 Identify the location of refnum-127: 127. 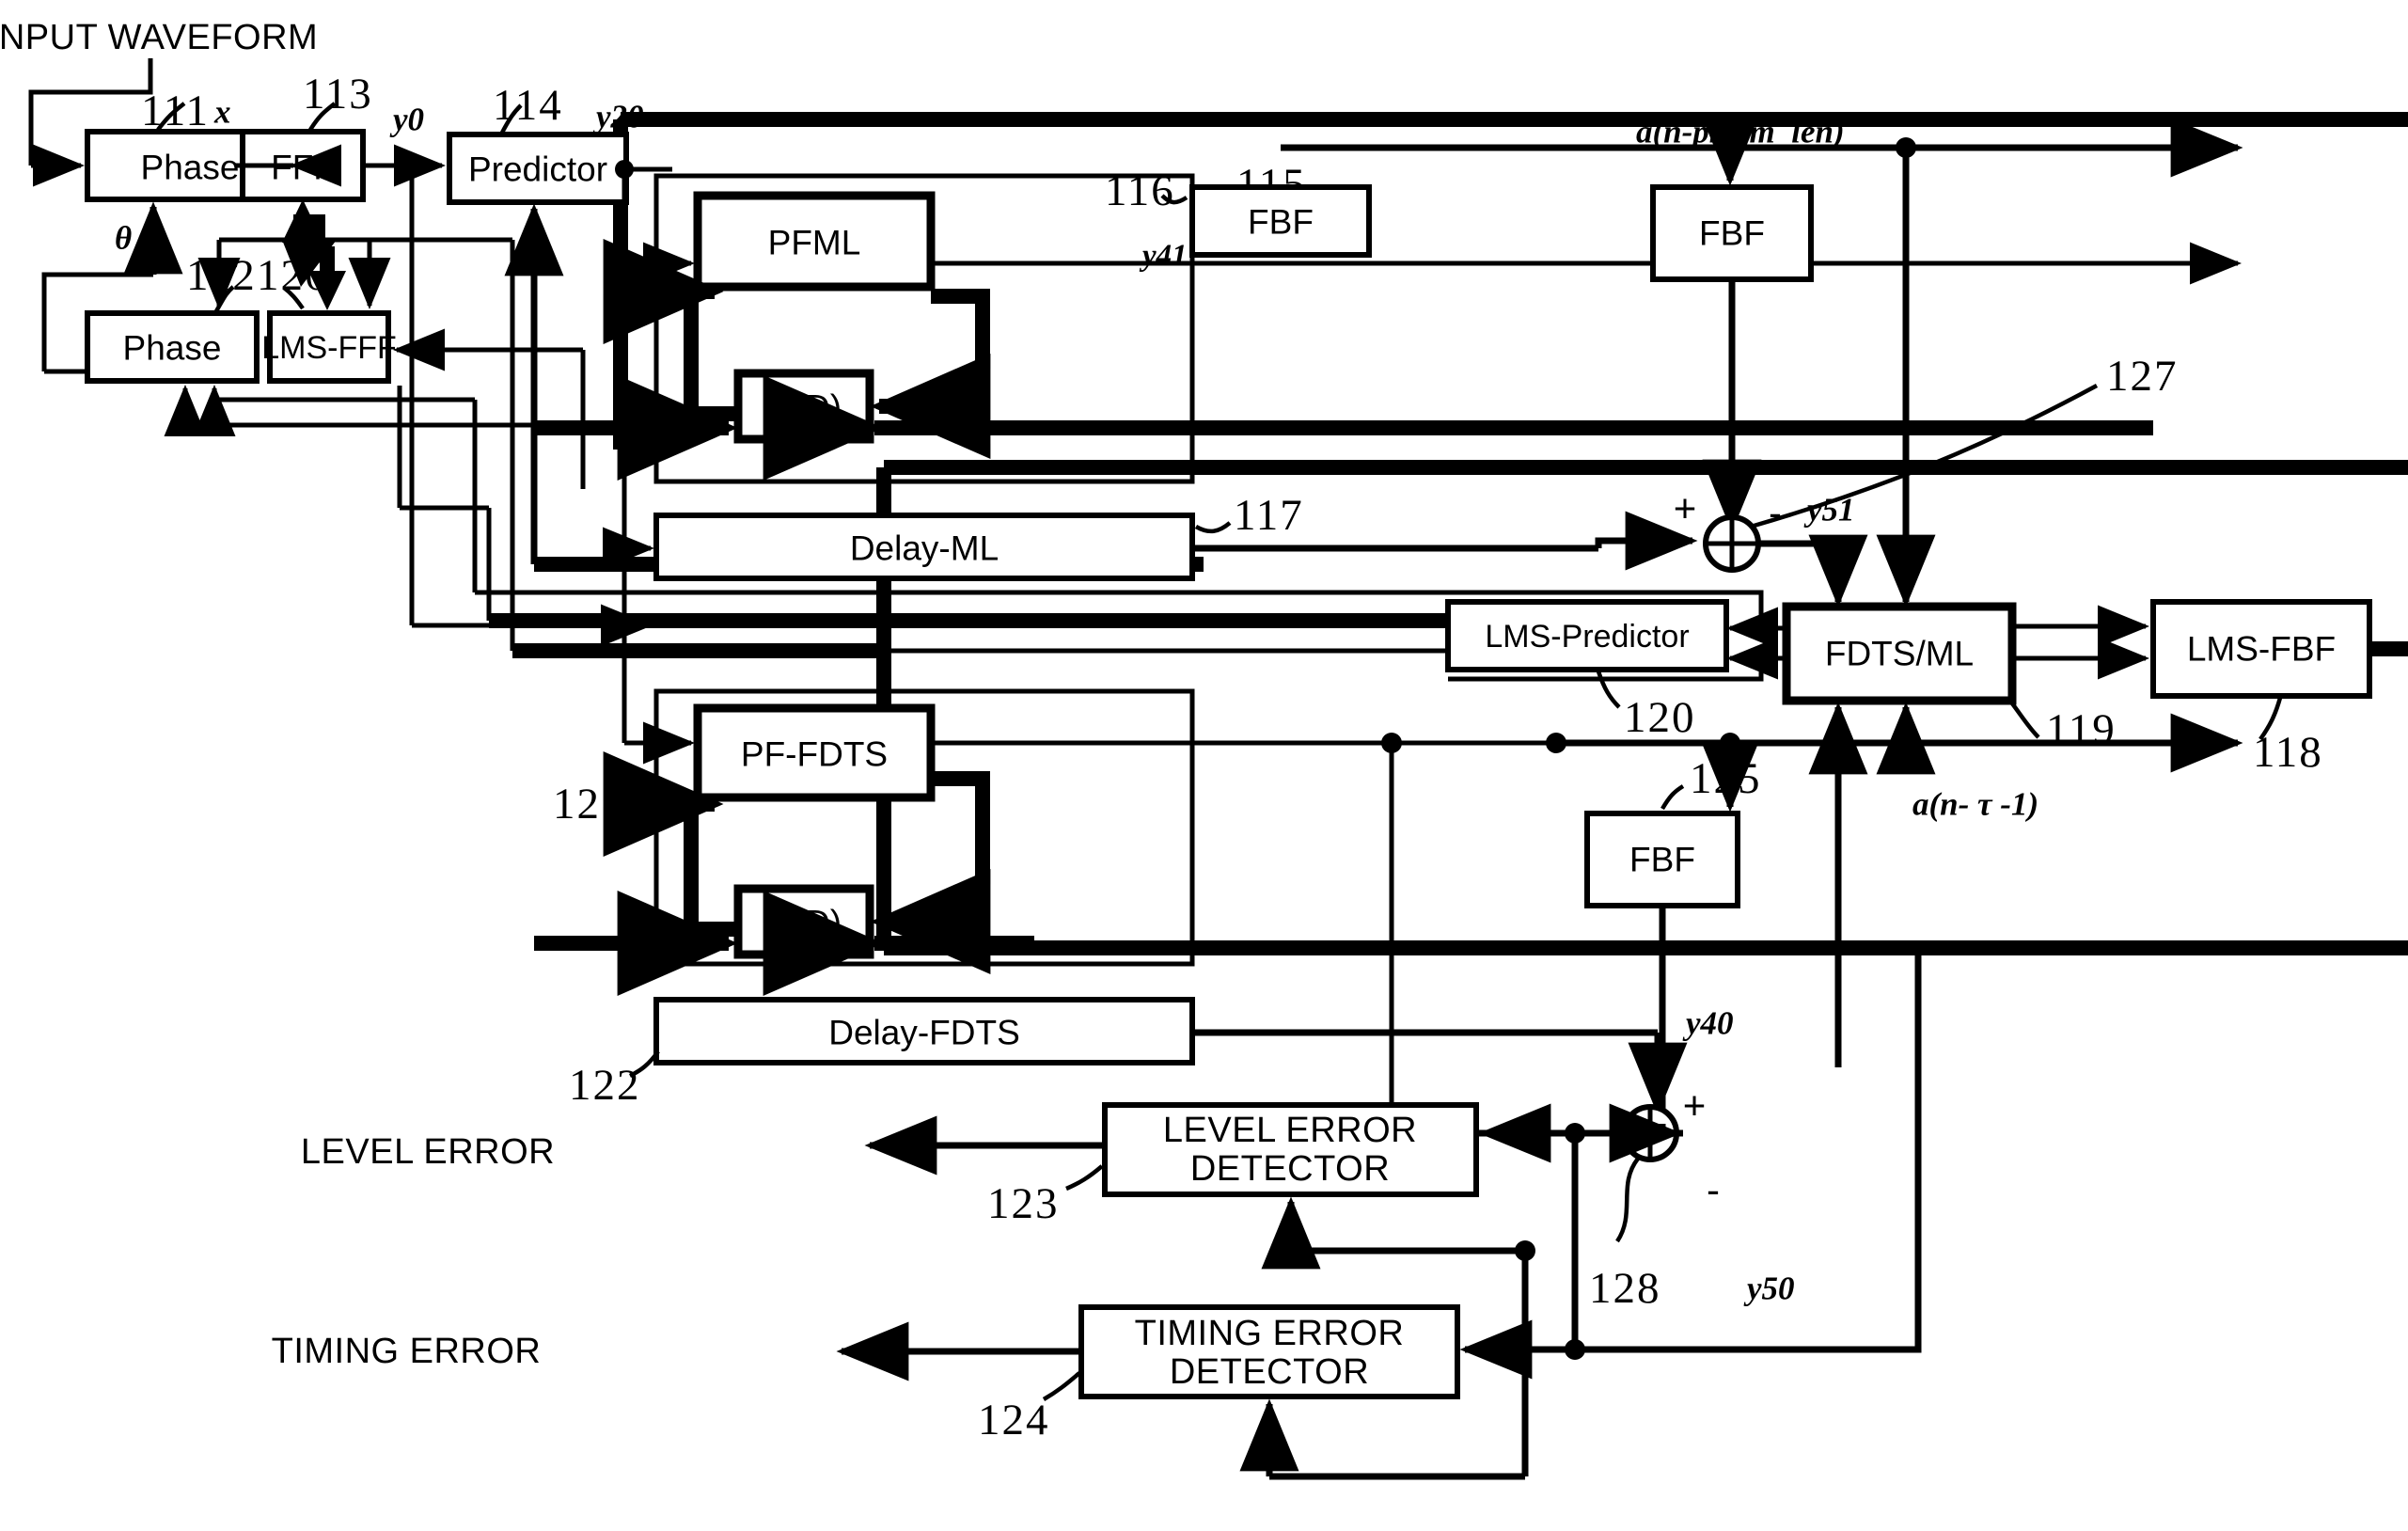
(2142, 376).